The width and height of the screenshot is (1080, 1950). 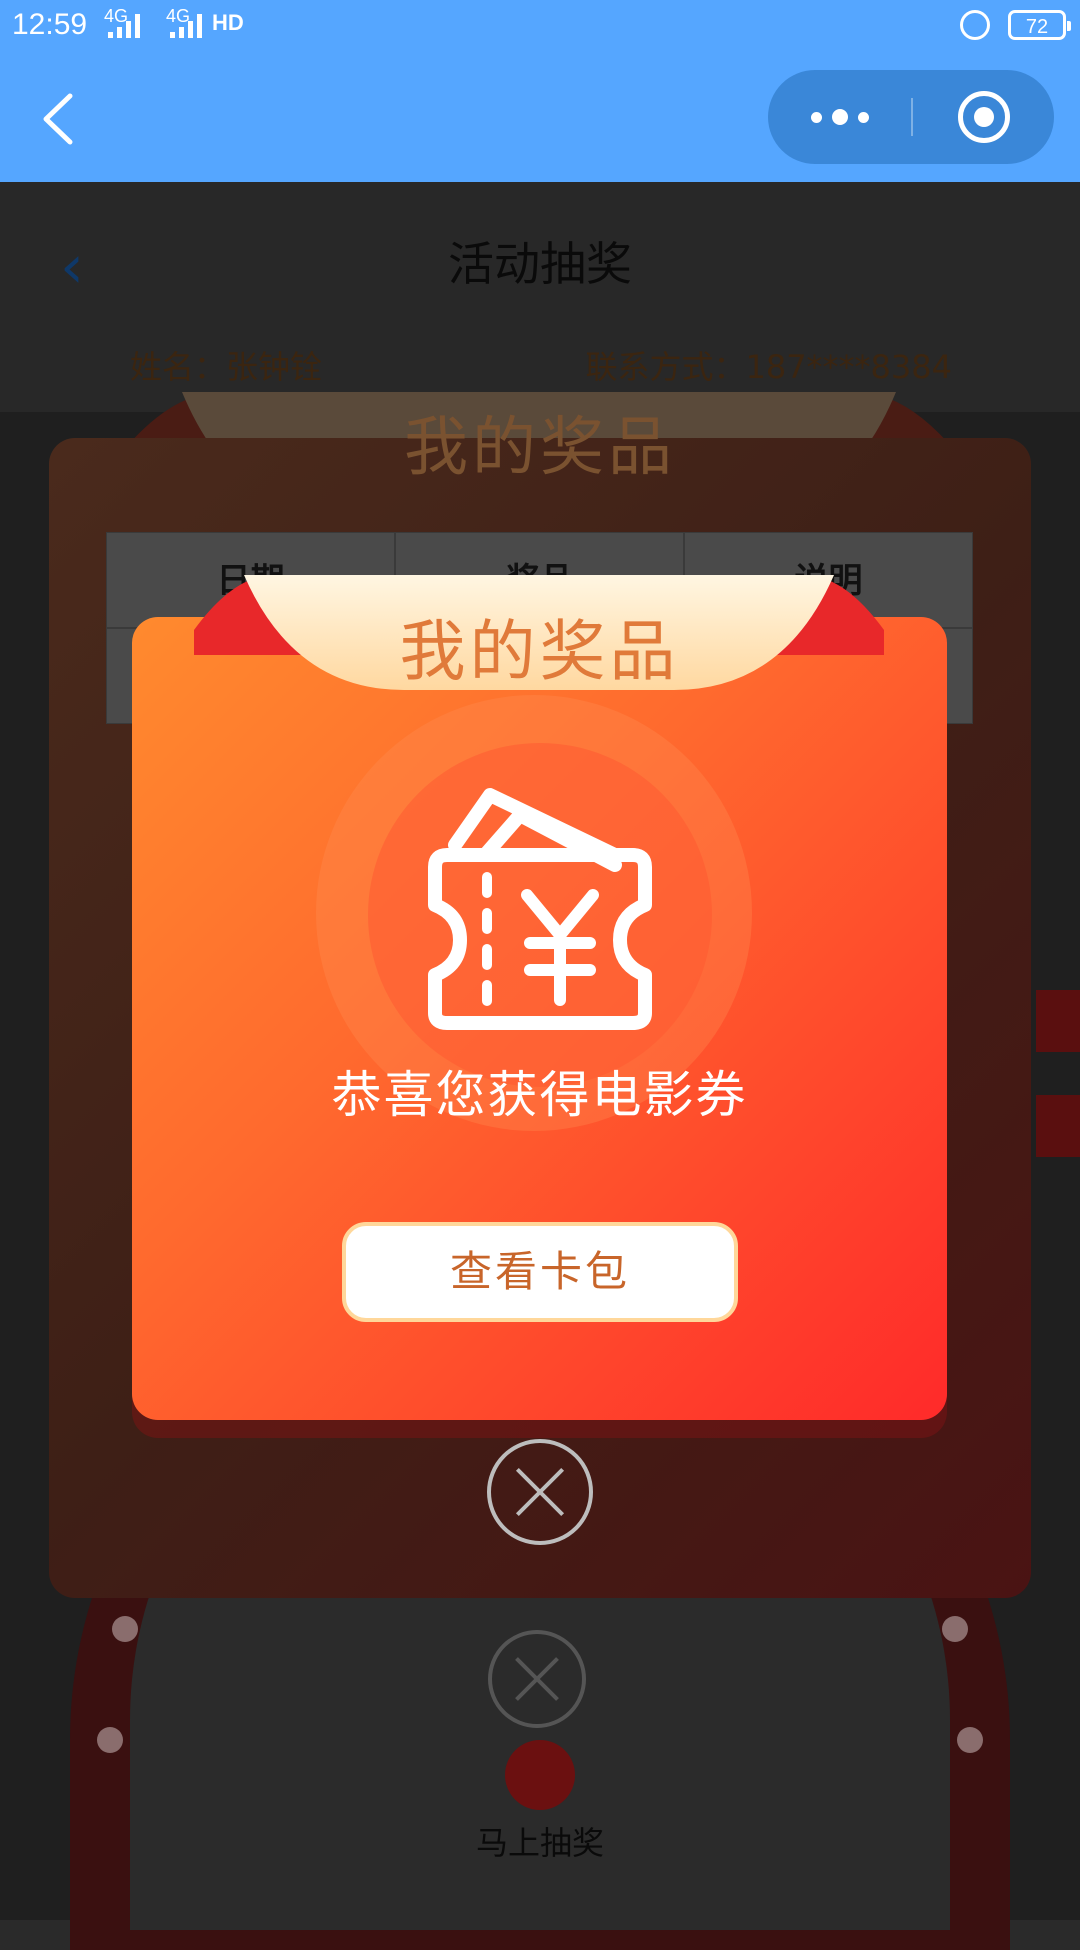 I want to click on status-time: 12:59, so click(x=50, y=24).